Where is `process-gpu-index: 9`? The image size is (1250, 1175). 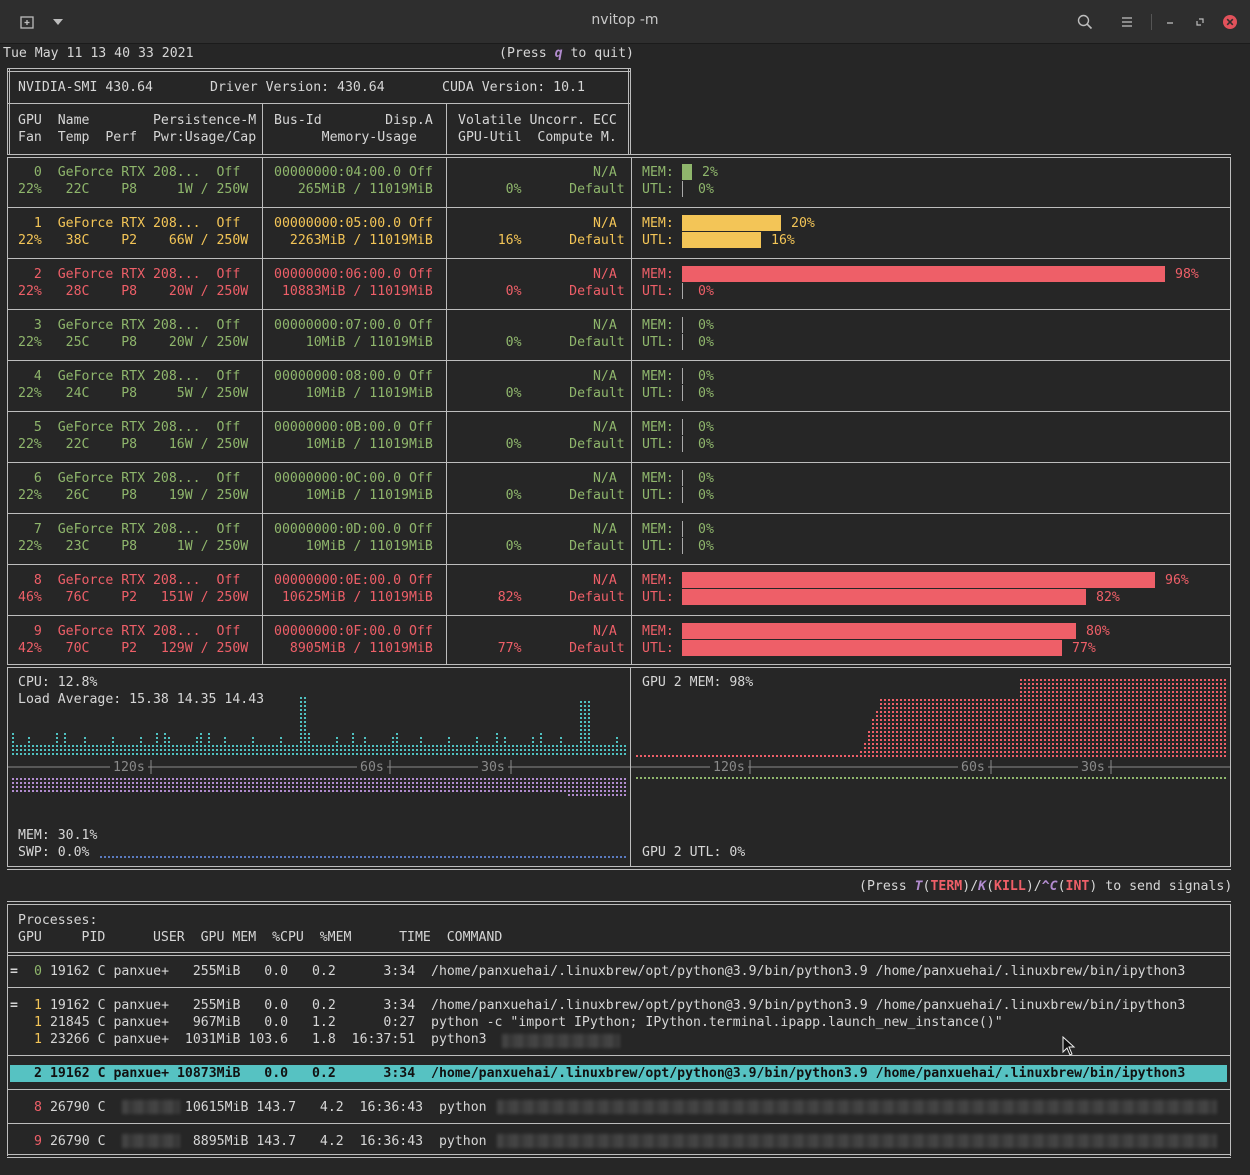 process-gpu-index: 9 is located at coordinates (38, 1141).